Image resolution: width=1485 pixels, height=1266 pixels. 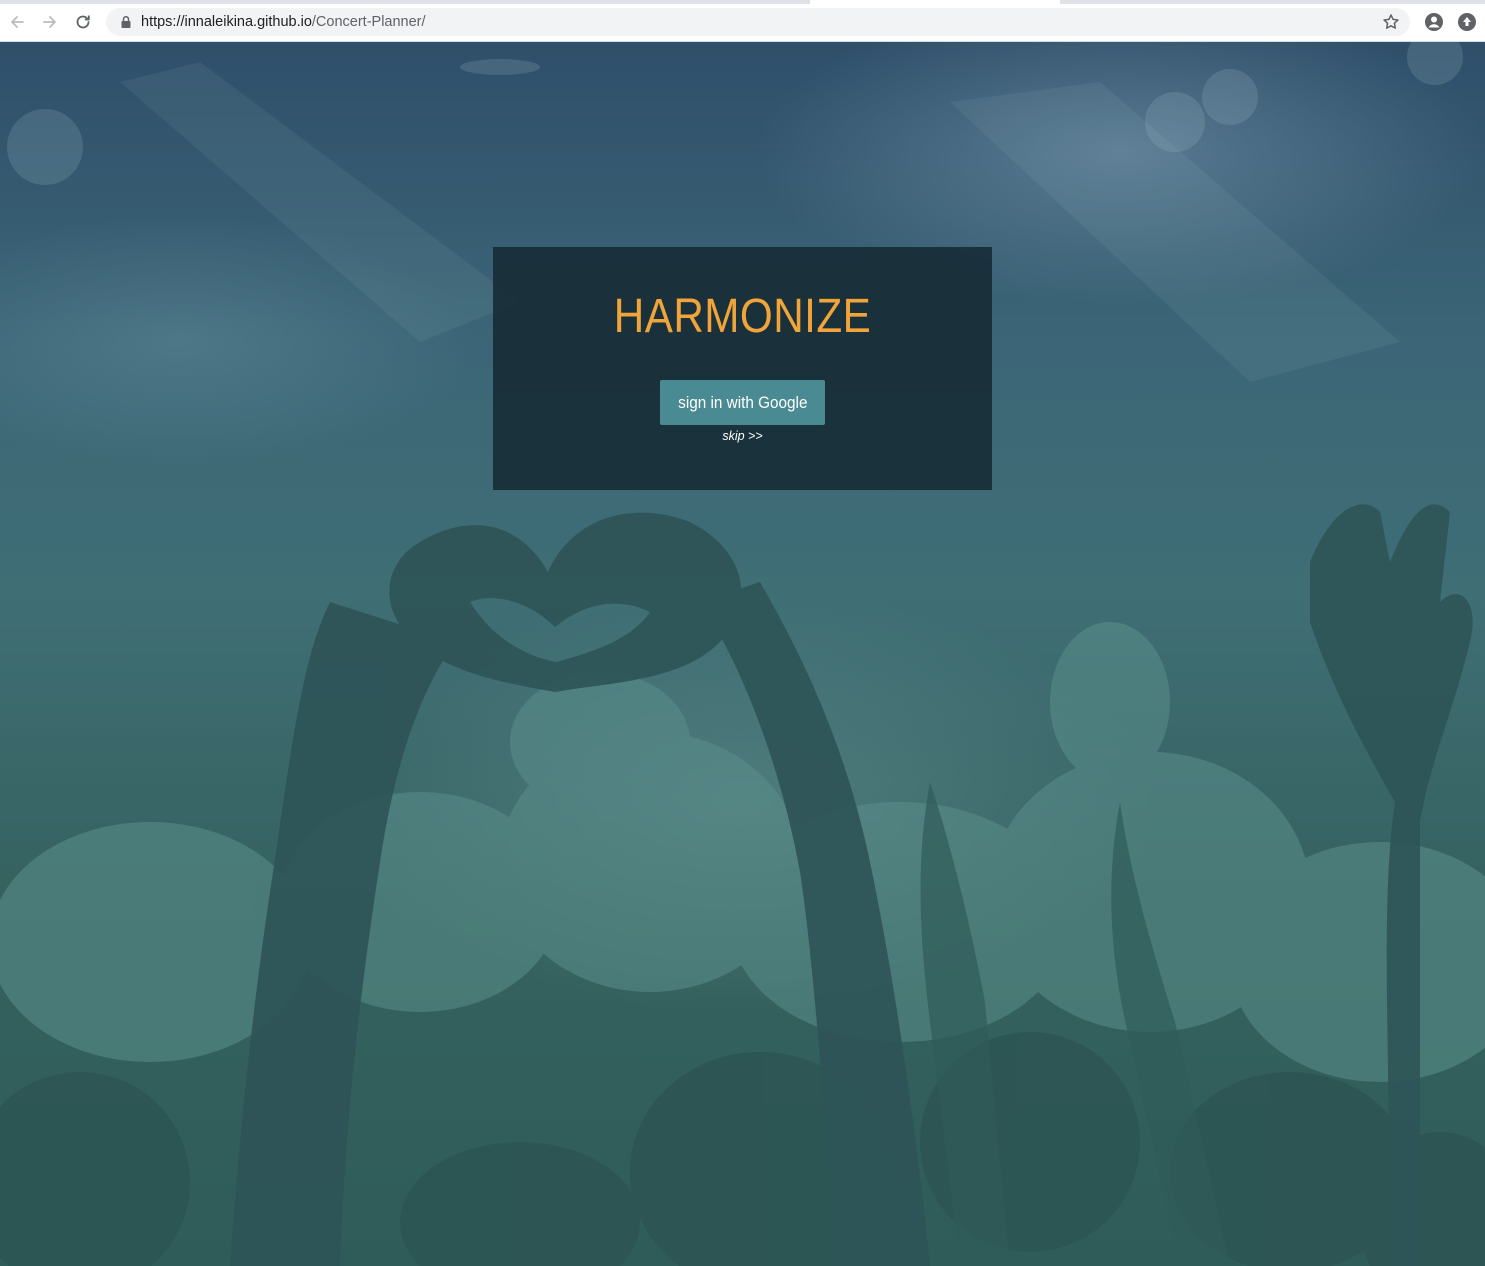 What do you see at coordinates (126, 21) in the screenshot?
I see `lock-icon` at bounding box center [126, 21].